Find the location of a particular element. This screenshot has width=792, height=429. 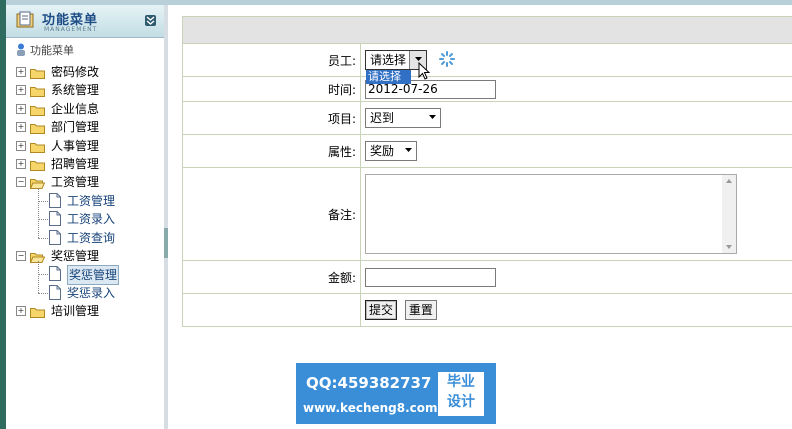

attribute-select-value: 奖励 is located at coordinates (382, 151).